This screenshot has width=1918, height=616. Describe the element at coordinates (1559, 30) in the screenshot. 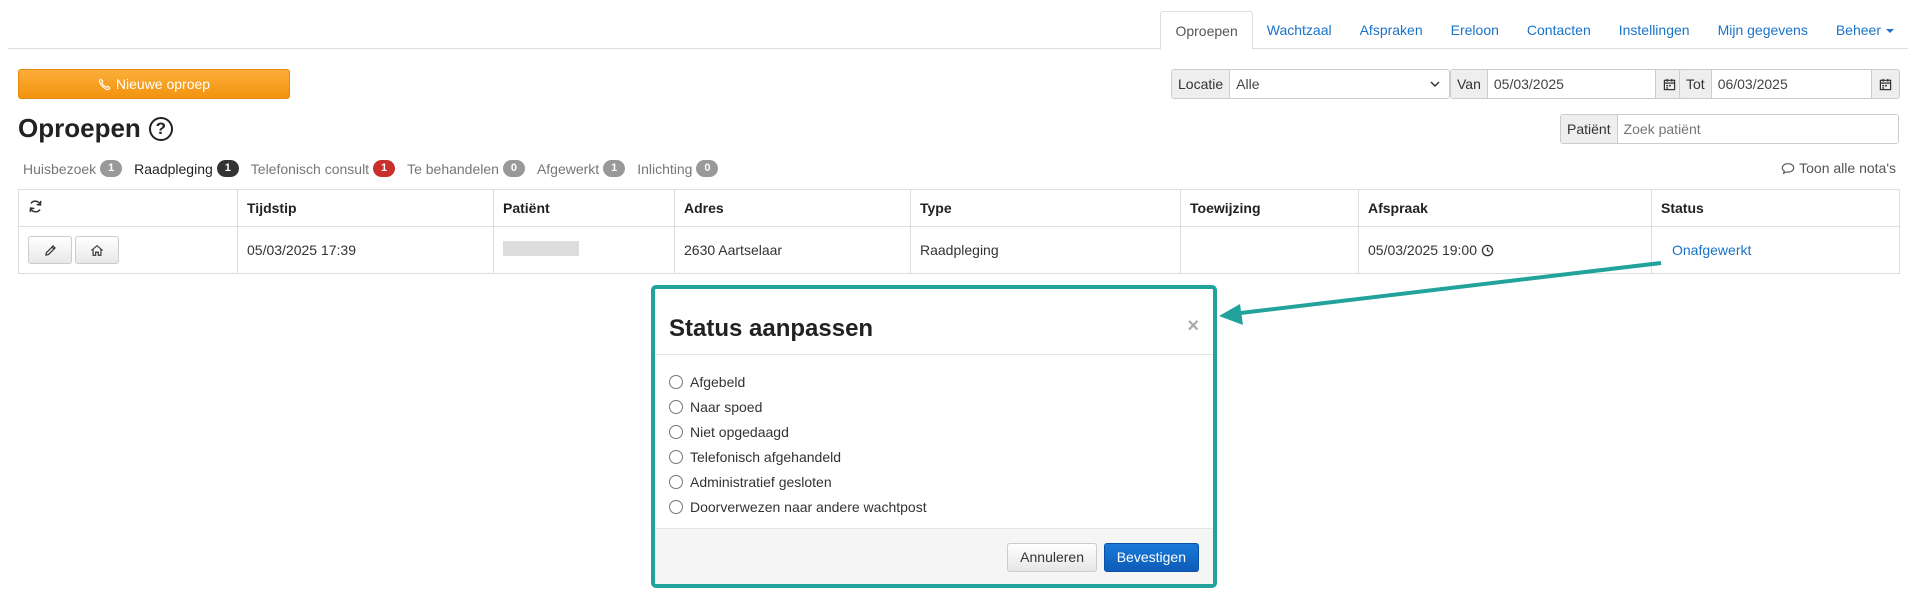

I see `tab-contacten: Contacten` at that location.